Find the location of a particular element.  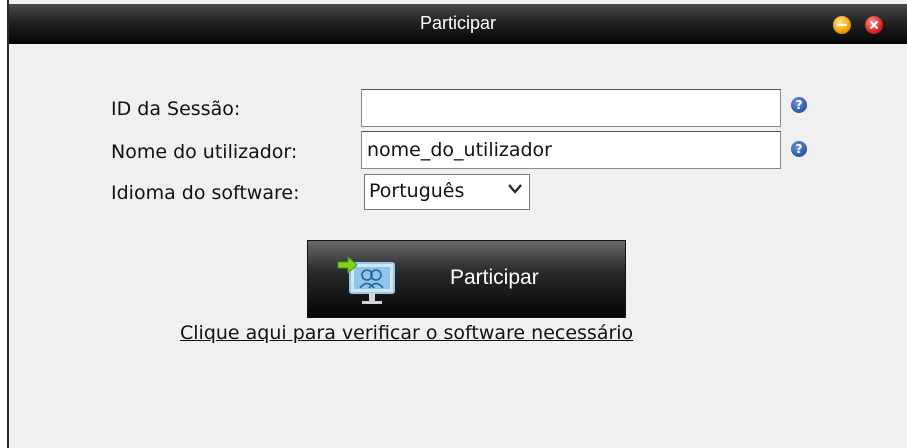

language-select: Português is located at coordinates (447, 192).